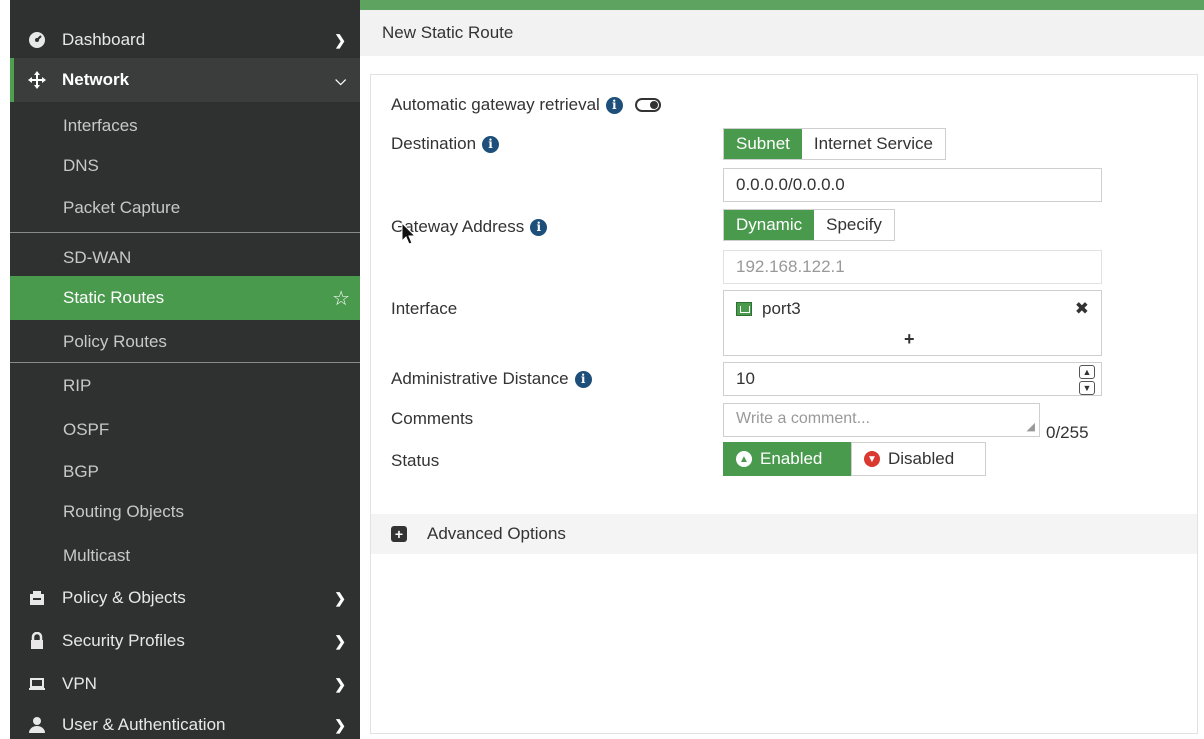  Describe the element at coordinates (185, 684) in the screenshot. I see `sidebar-item-vpn: VPN ❯` at that location.